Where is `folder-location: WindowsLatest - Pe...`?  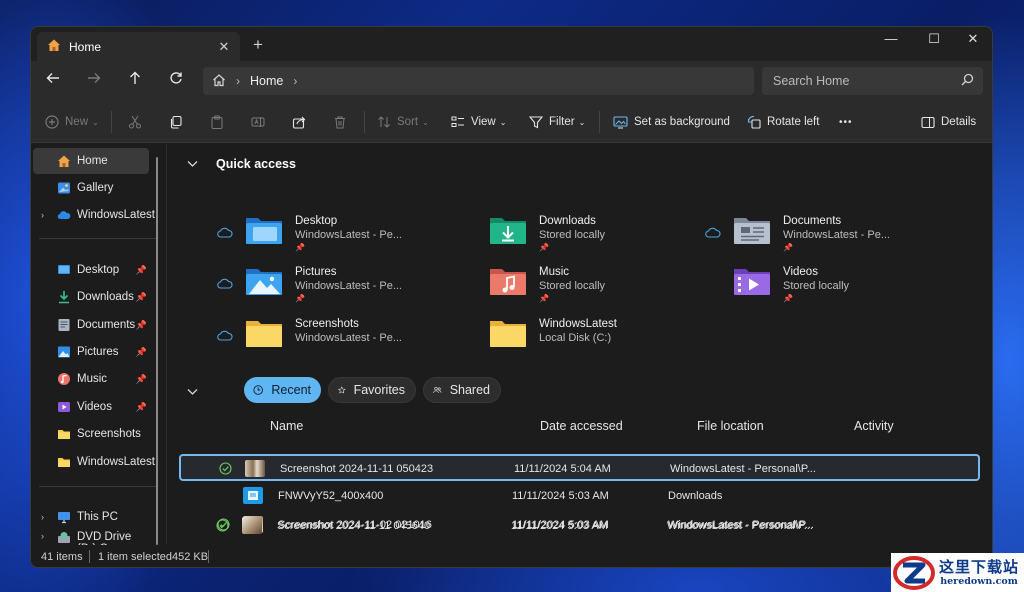 folder-location: WindowsLatest - Pe... is located at coordinates (348, 235).